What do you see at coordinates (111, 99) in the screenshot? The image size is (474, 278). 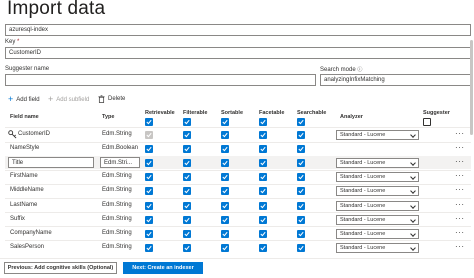 I see `delete-button: Delete` at bounding box center [111, 99].